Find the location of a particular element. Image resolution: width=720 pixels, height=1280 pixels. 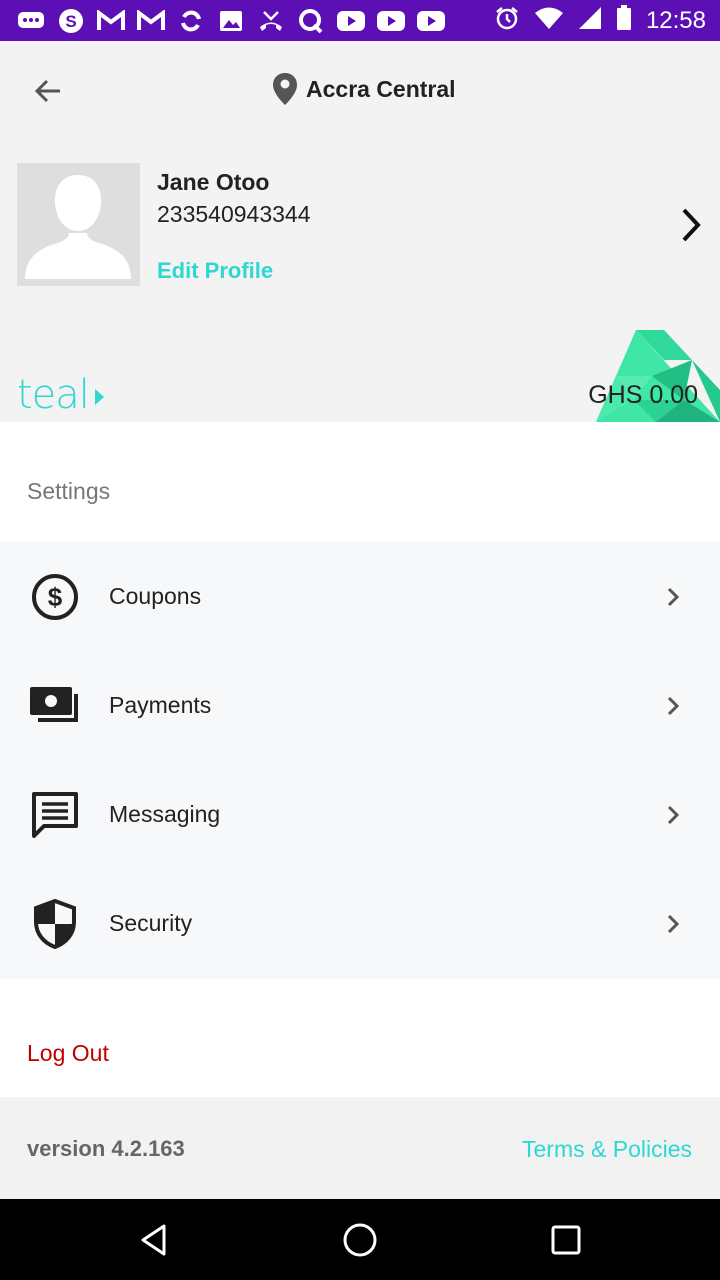

location-pin-icon is located at coordinates (285, 89).